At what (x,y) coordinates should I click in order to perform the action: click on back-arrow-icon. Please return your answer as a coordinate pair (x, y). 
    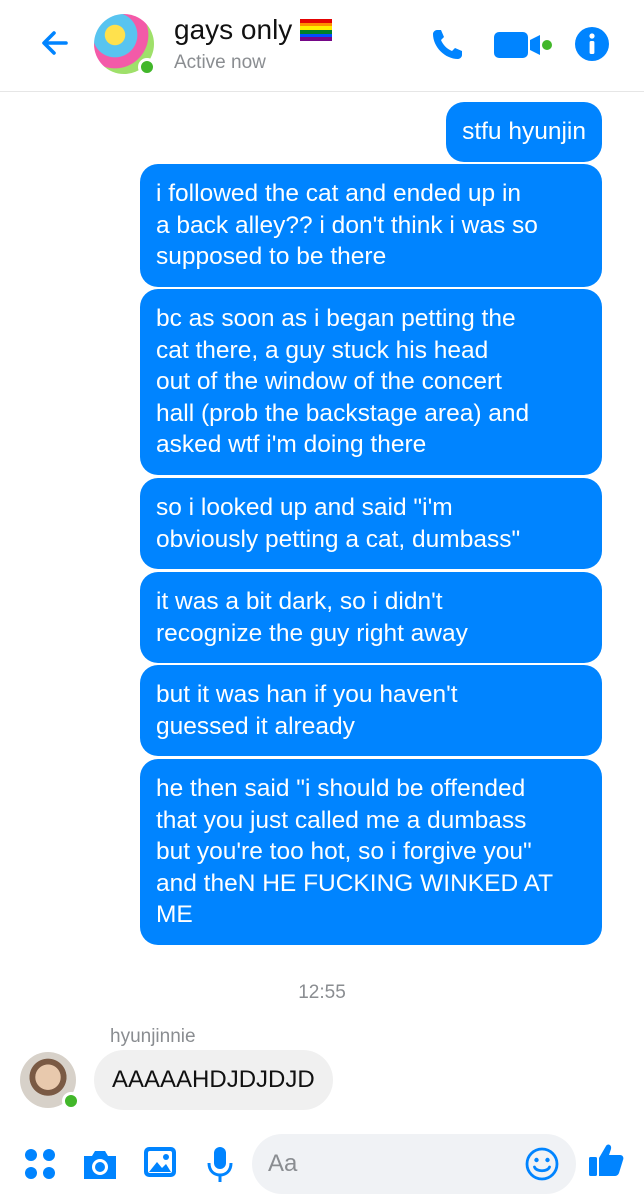
    Looking at the image, I should click on (55, 43).